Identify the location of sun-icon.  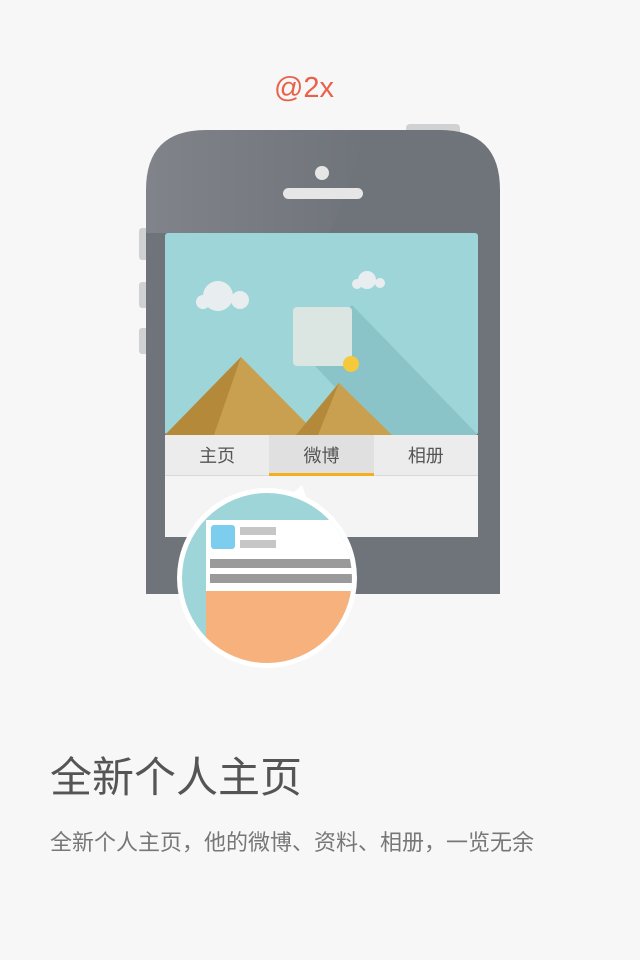
(351, 364).